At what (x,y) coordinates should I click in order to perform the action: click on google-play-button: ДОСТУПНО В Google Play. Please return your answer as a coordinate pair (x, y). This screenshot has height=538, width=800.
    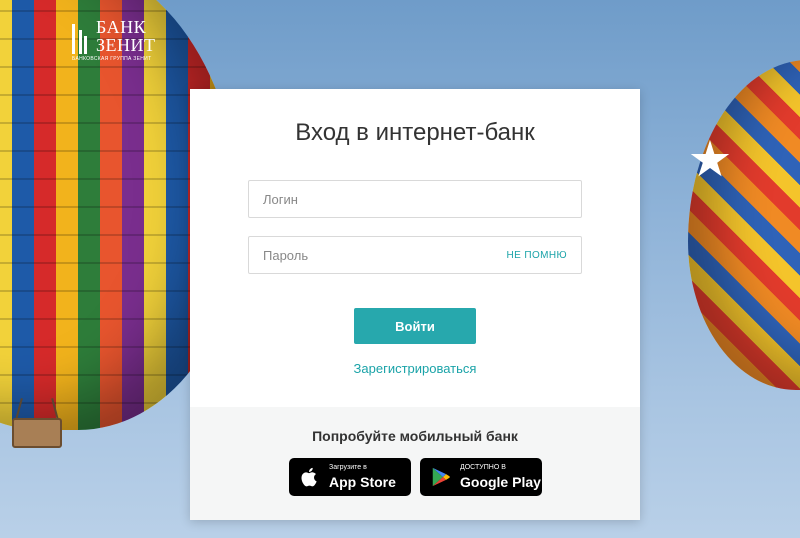
    Looking at the image, I should click on (481, 477).